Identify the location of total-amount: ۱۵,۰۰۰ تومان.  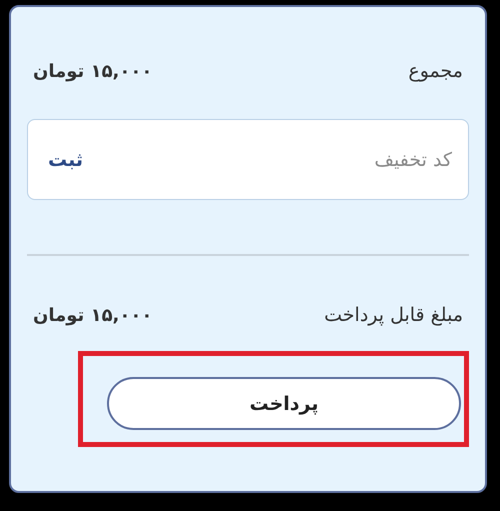
(92, 71).